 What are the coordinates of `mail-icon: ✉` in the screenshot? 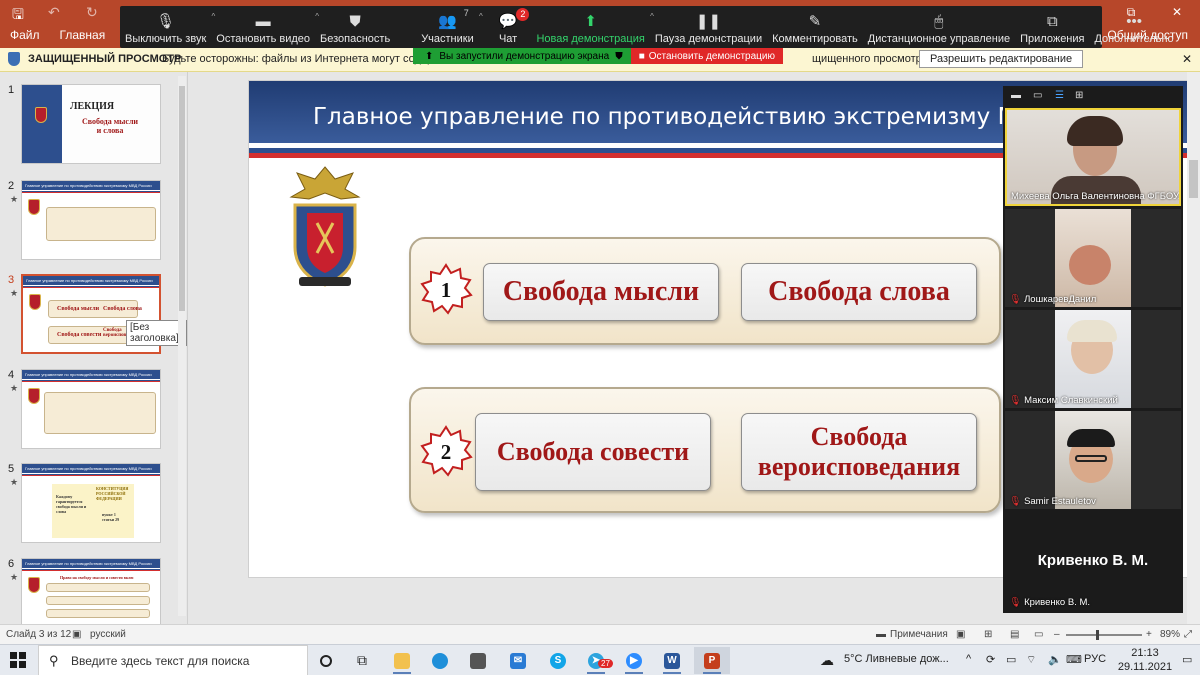 It's located at (518, 660).